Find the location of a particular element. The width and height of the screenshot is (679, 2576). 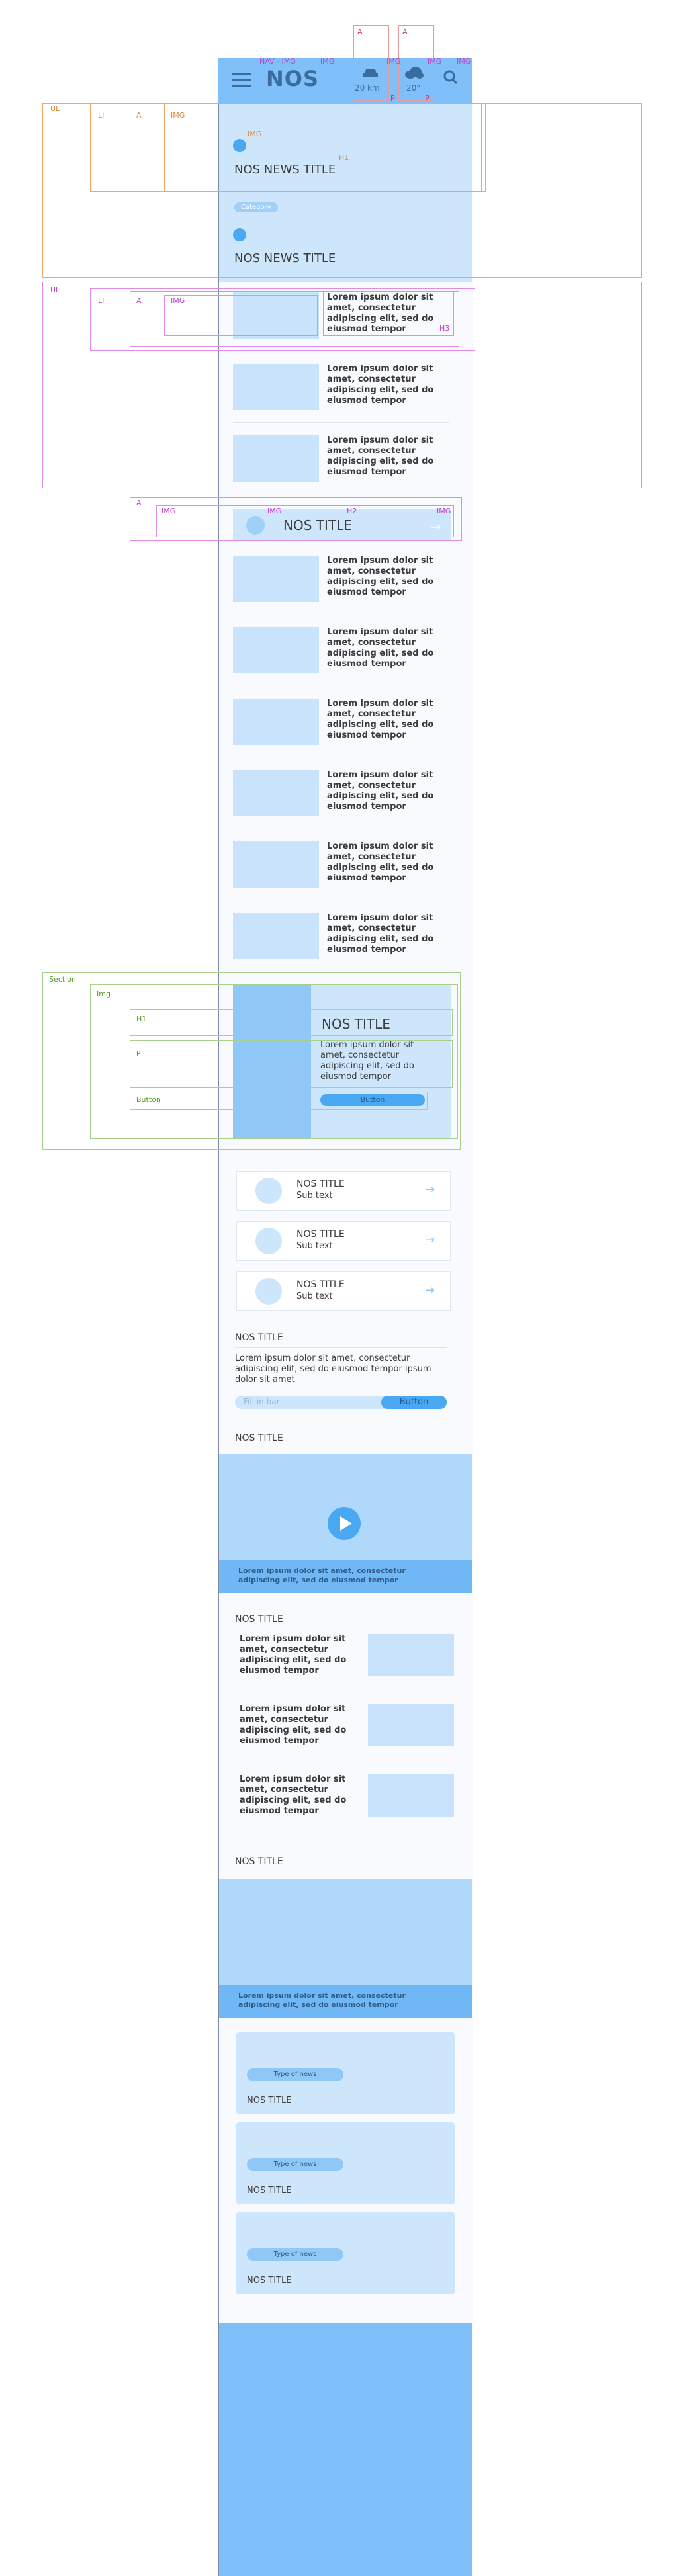

card-3-tag: Type of news is located at coordinates (295, 2254).